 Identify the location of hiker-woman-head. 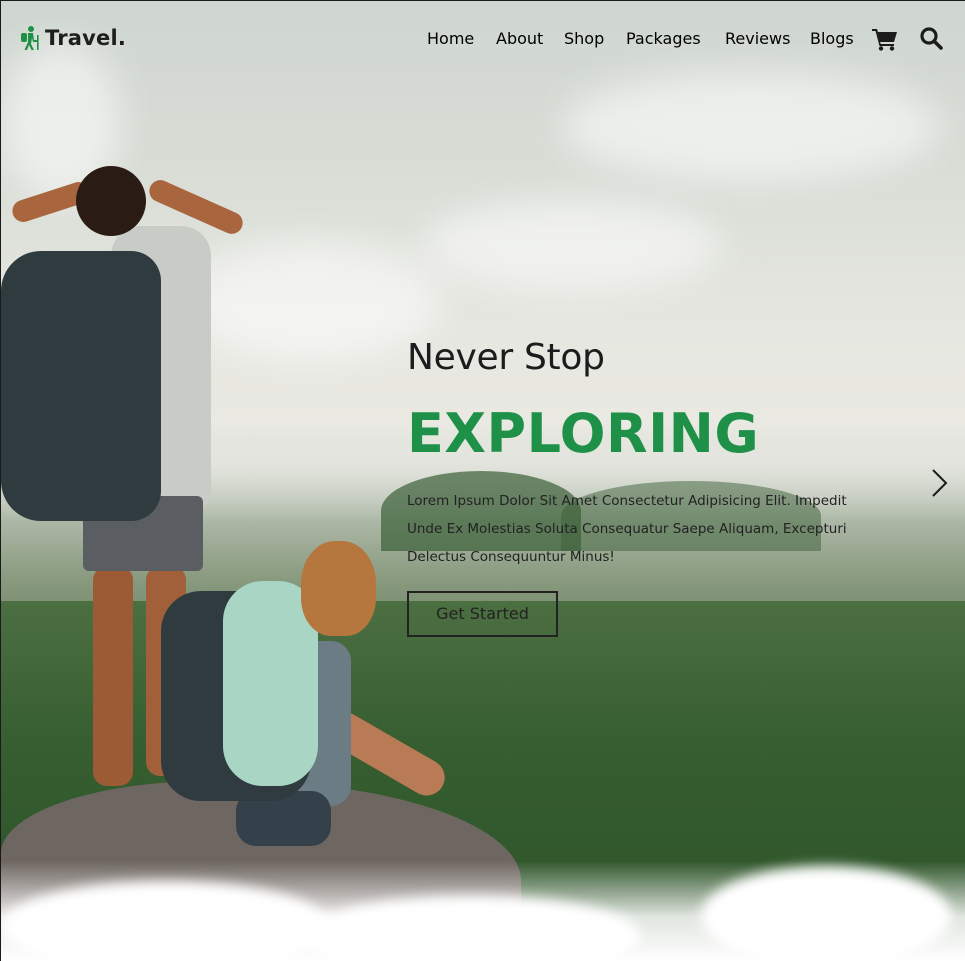
(338, 588).